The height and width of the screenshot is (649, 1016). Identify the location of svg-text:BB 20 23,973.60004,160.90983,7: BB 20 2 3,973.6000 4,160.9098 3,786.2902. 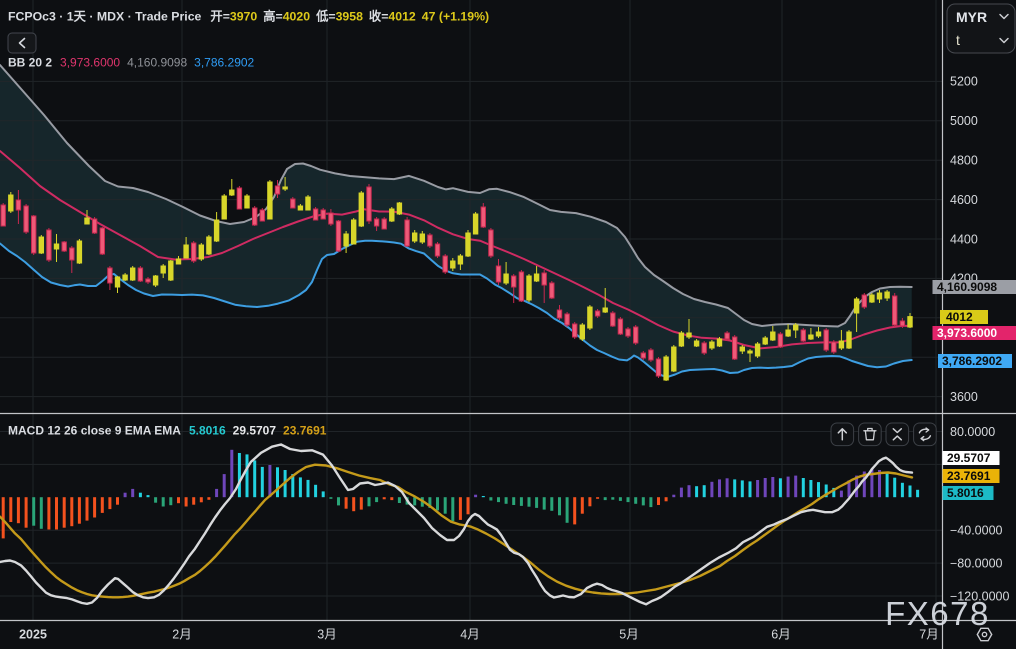
(131, 63).